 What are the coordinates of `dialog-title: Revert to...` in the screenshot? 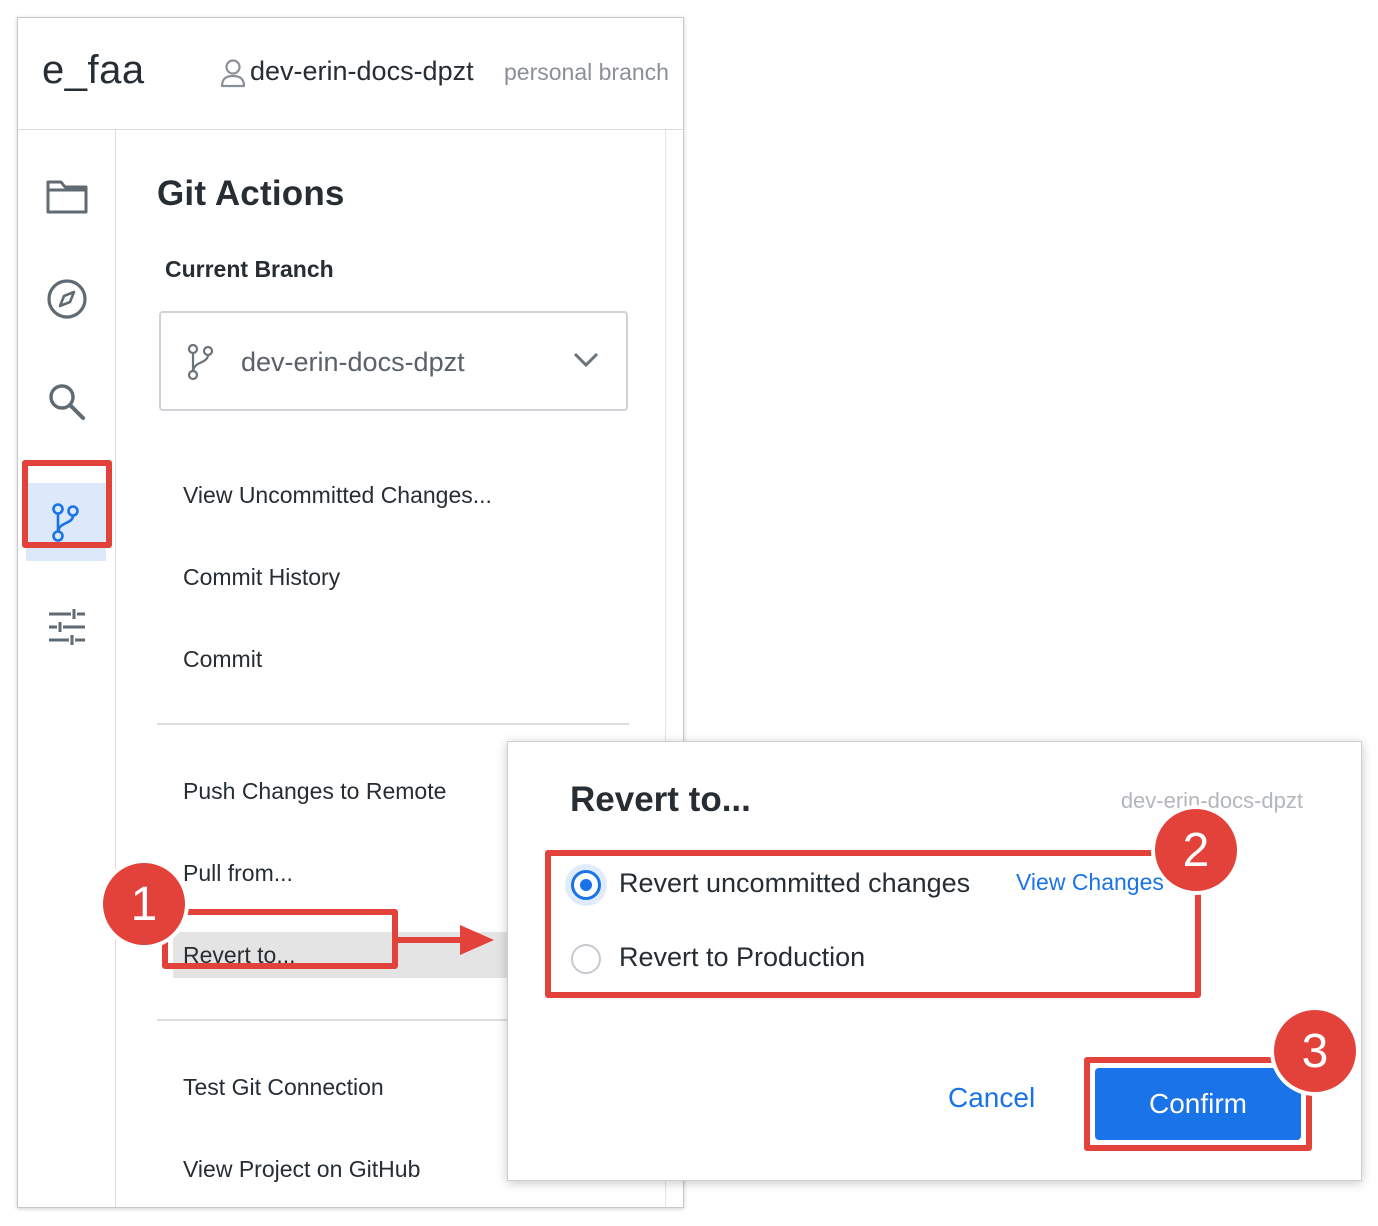 It's located at (660, 799).